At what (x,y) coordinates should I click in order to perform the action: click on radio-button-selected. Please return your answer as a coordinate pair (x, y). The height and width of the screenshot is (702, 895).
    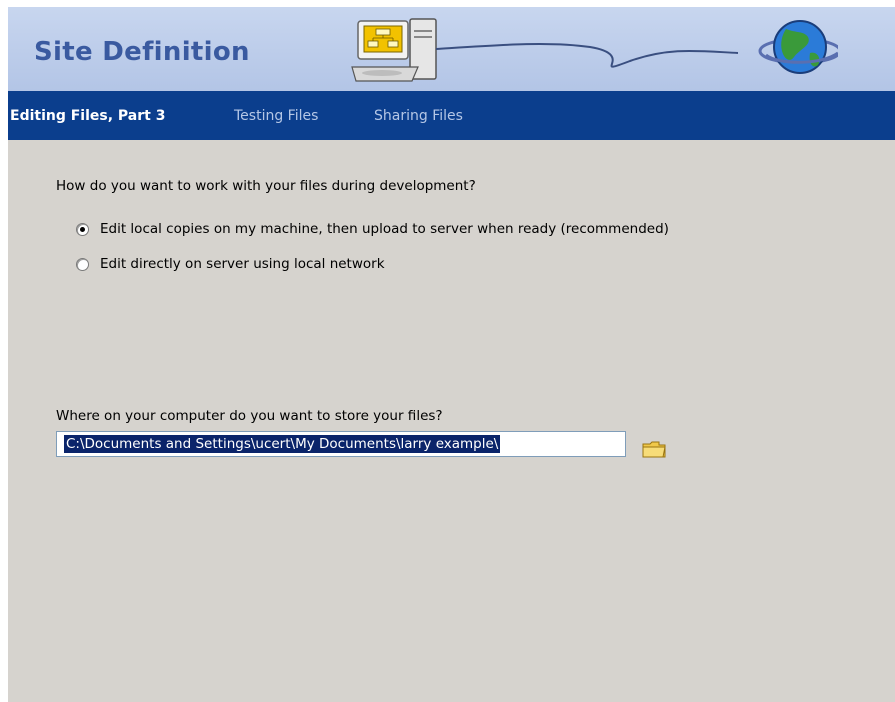
    Looking at the image, I should click on (82, 229).